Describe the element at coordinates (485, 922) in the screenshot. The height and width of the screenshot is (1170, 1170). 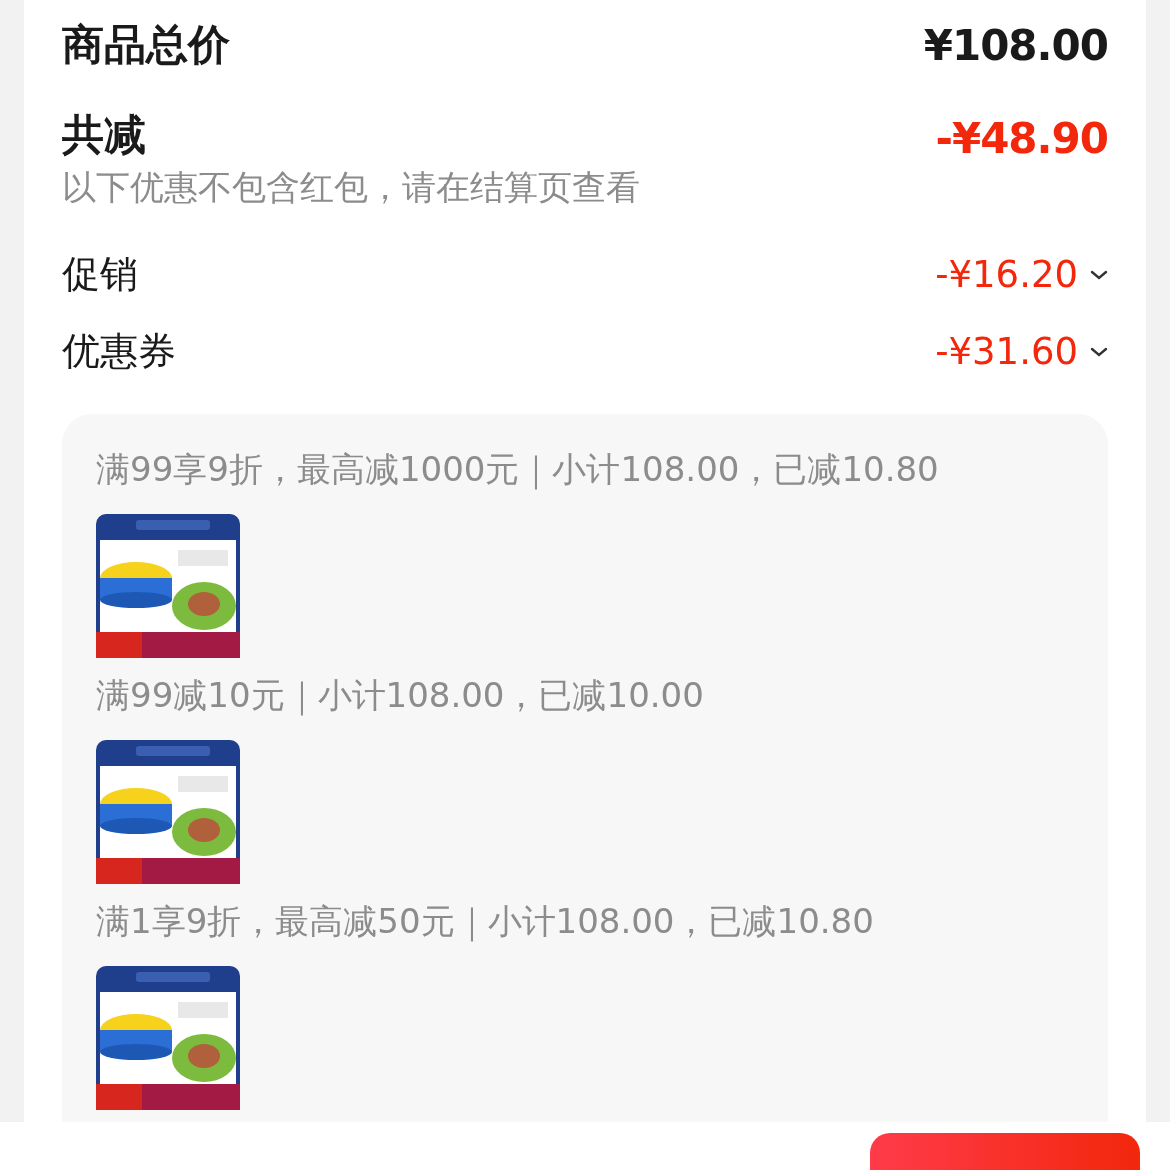
I see `promotion-text: 满1享9折，最高减50元｜小计108.00，已减10.80` at that location.